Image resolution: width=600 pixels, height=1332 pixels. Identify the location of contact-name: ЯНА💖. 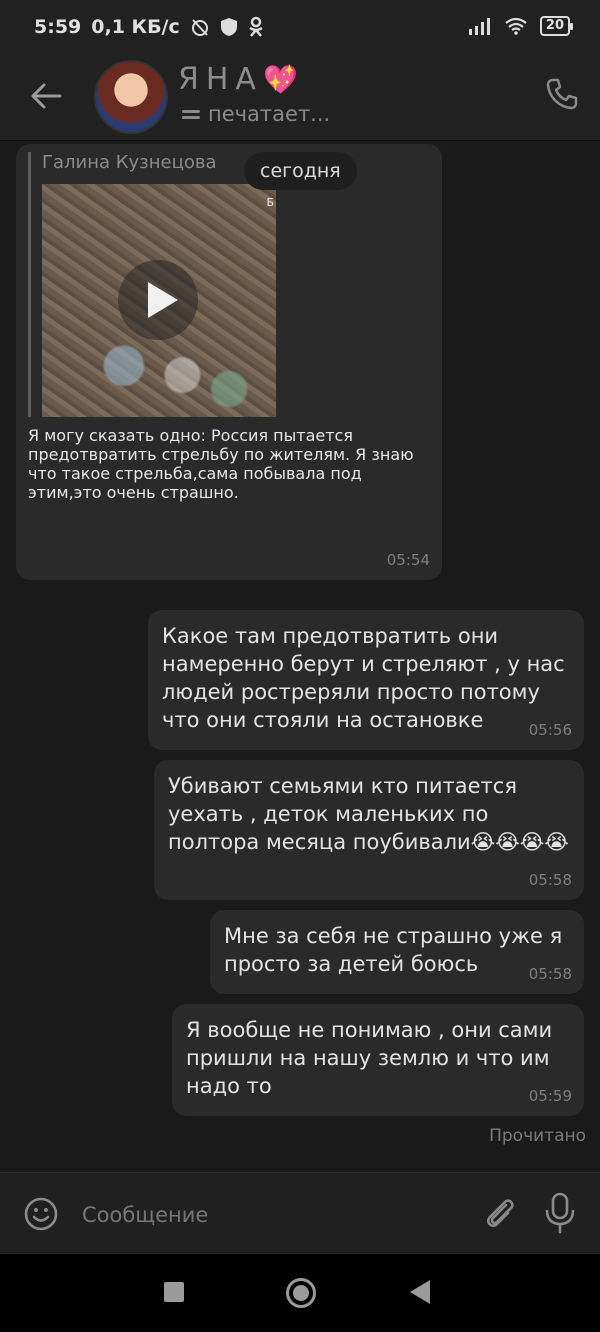
(238, 79).